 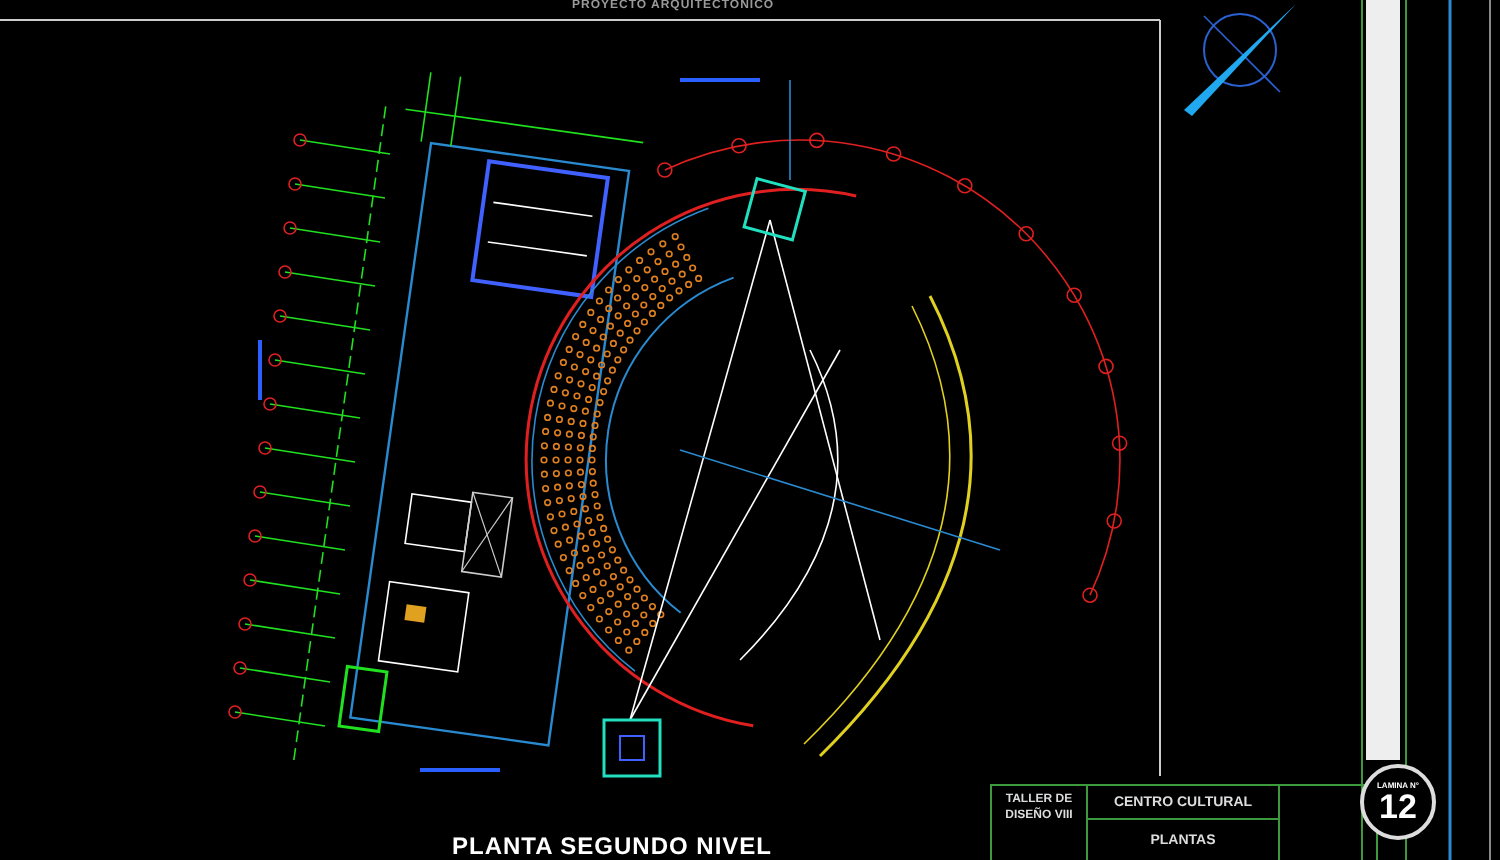 What do you see at coordinates (1398, 807) in the screenshot?
I see `sheet-number: 12` at bounding box center [1398, 807].